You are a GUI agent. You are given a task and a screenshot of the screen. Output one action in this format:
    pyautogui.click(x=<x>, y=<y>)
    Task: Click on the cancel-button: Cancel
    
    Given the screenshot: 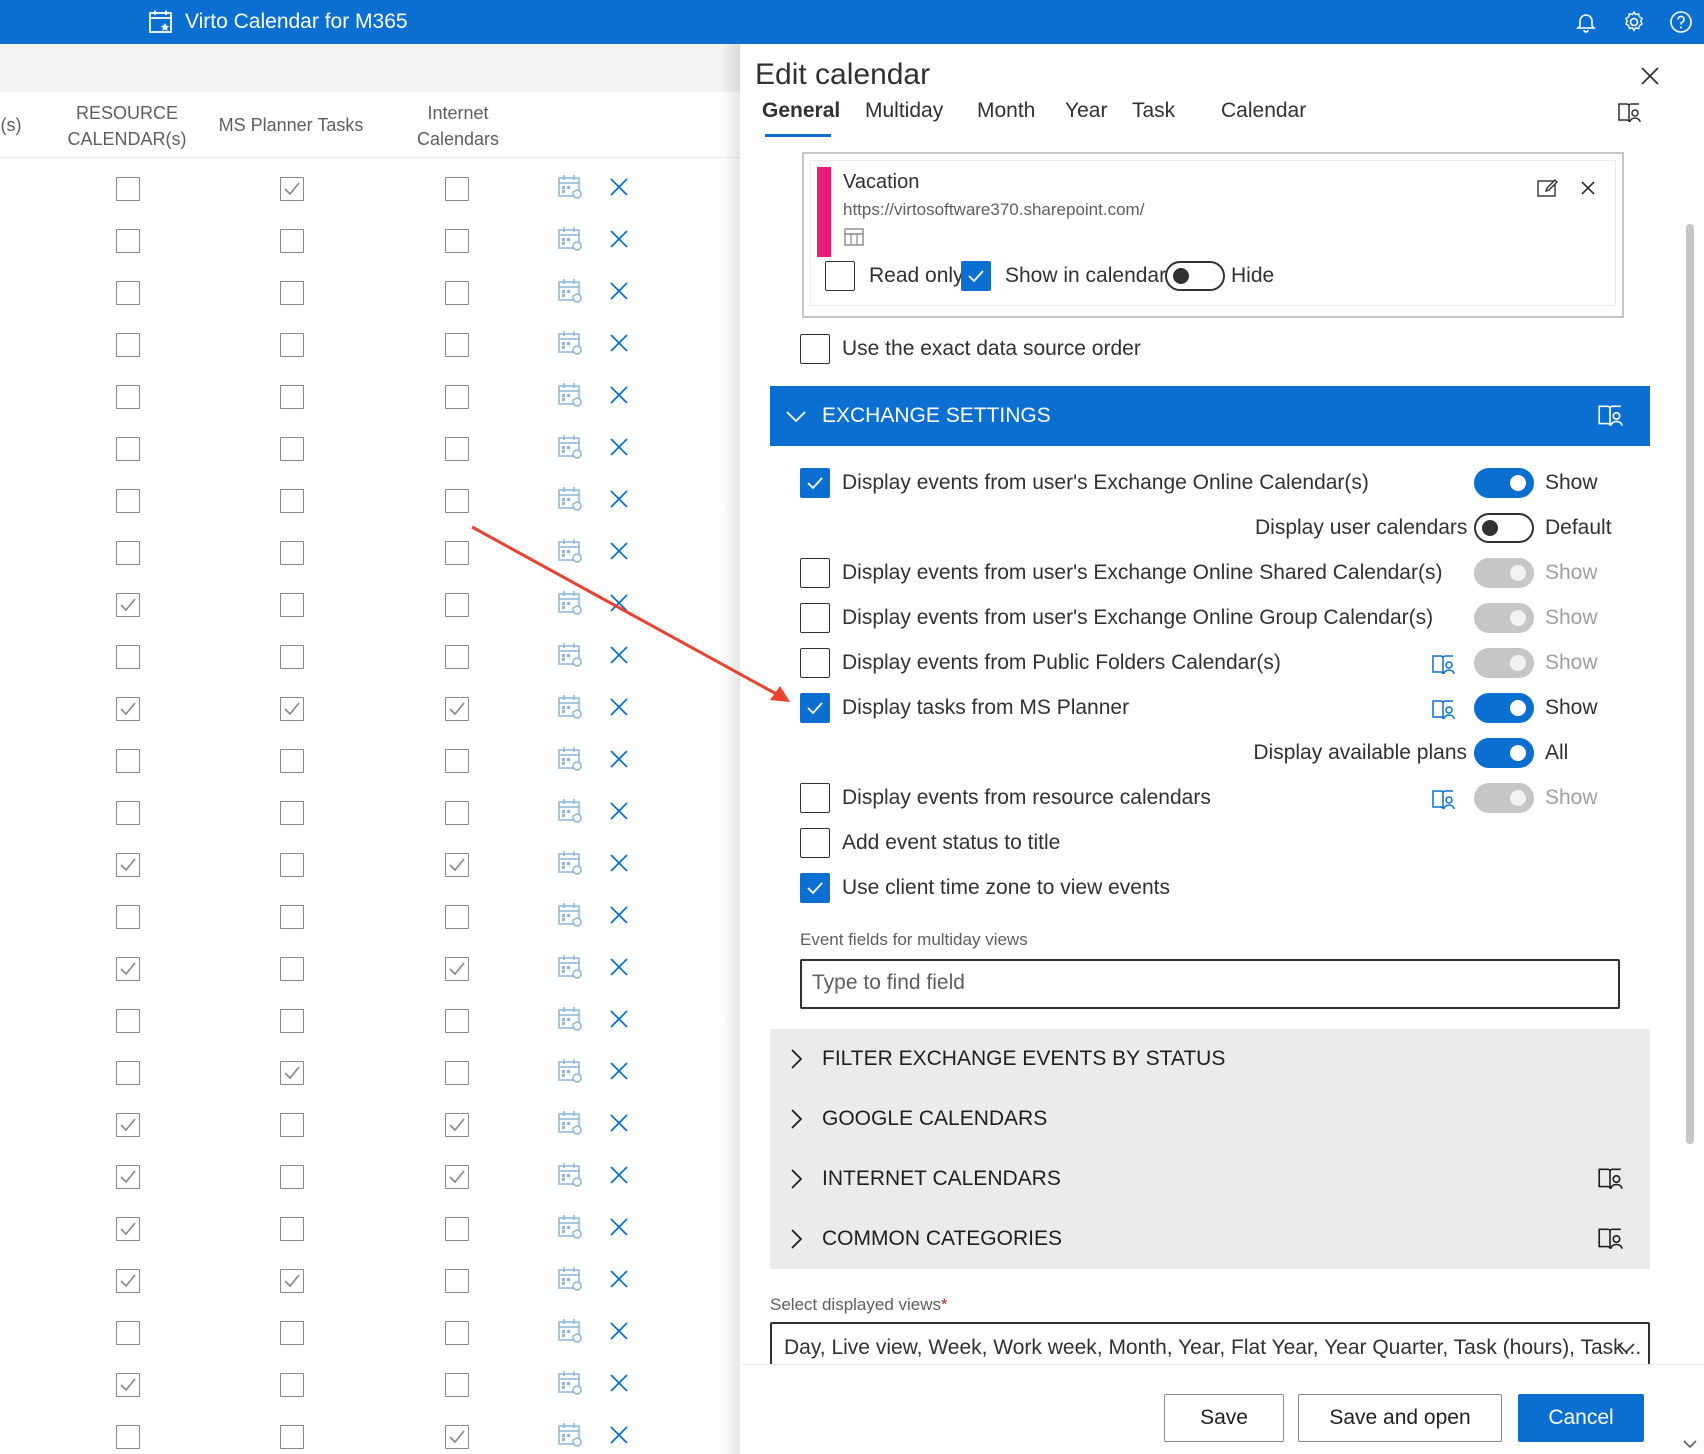 What is the action you would take?
    pyautogui.click(x=1581, y=1418)
    